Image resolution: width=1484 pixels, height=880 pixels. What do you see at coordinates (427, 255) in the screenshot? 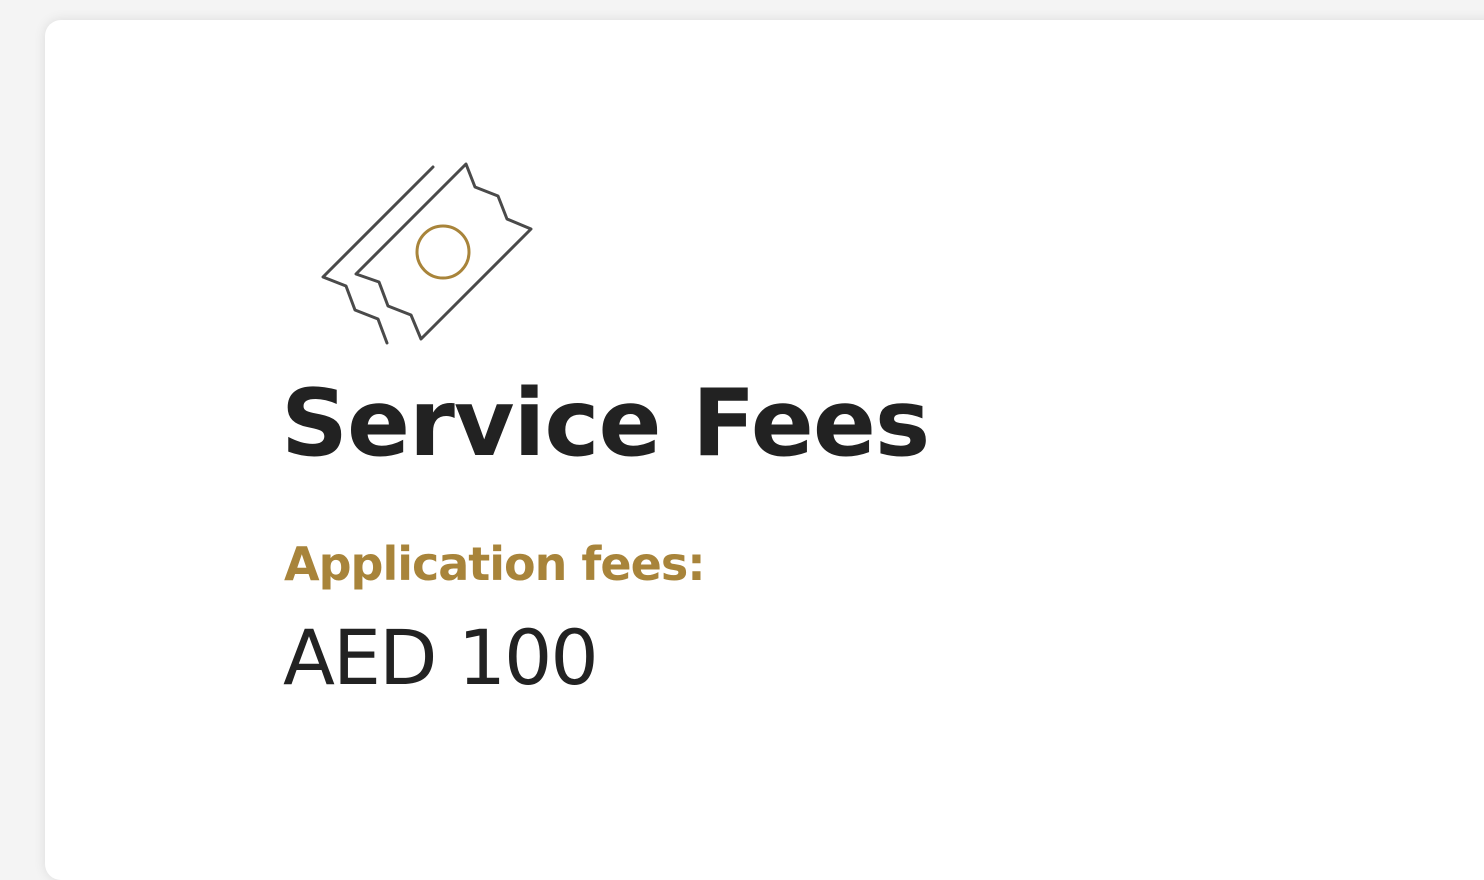
I see `ticket-icon` at bounding box center [427, 255].